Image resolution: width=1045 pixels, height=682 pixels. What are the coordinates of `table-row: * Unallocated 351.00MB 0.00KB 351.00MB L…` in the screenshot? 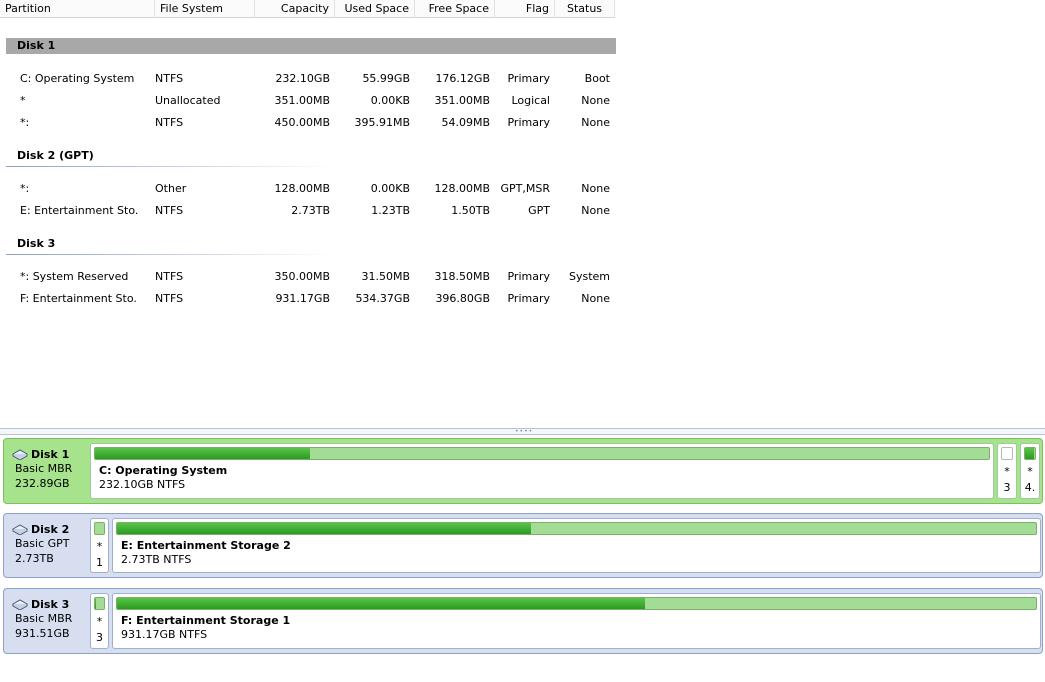 It's located at (310, 101).